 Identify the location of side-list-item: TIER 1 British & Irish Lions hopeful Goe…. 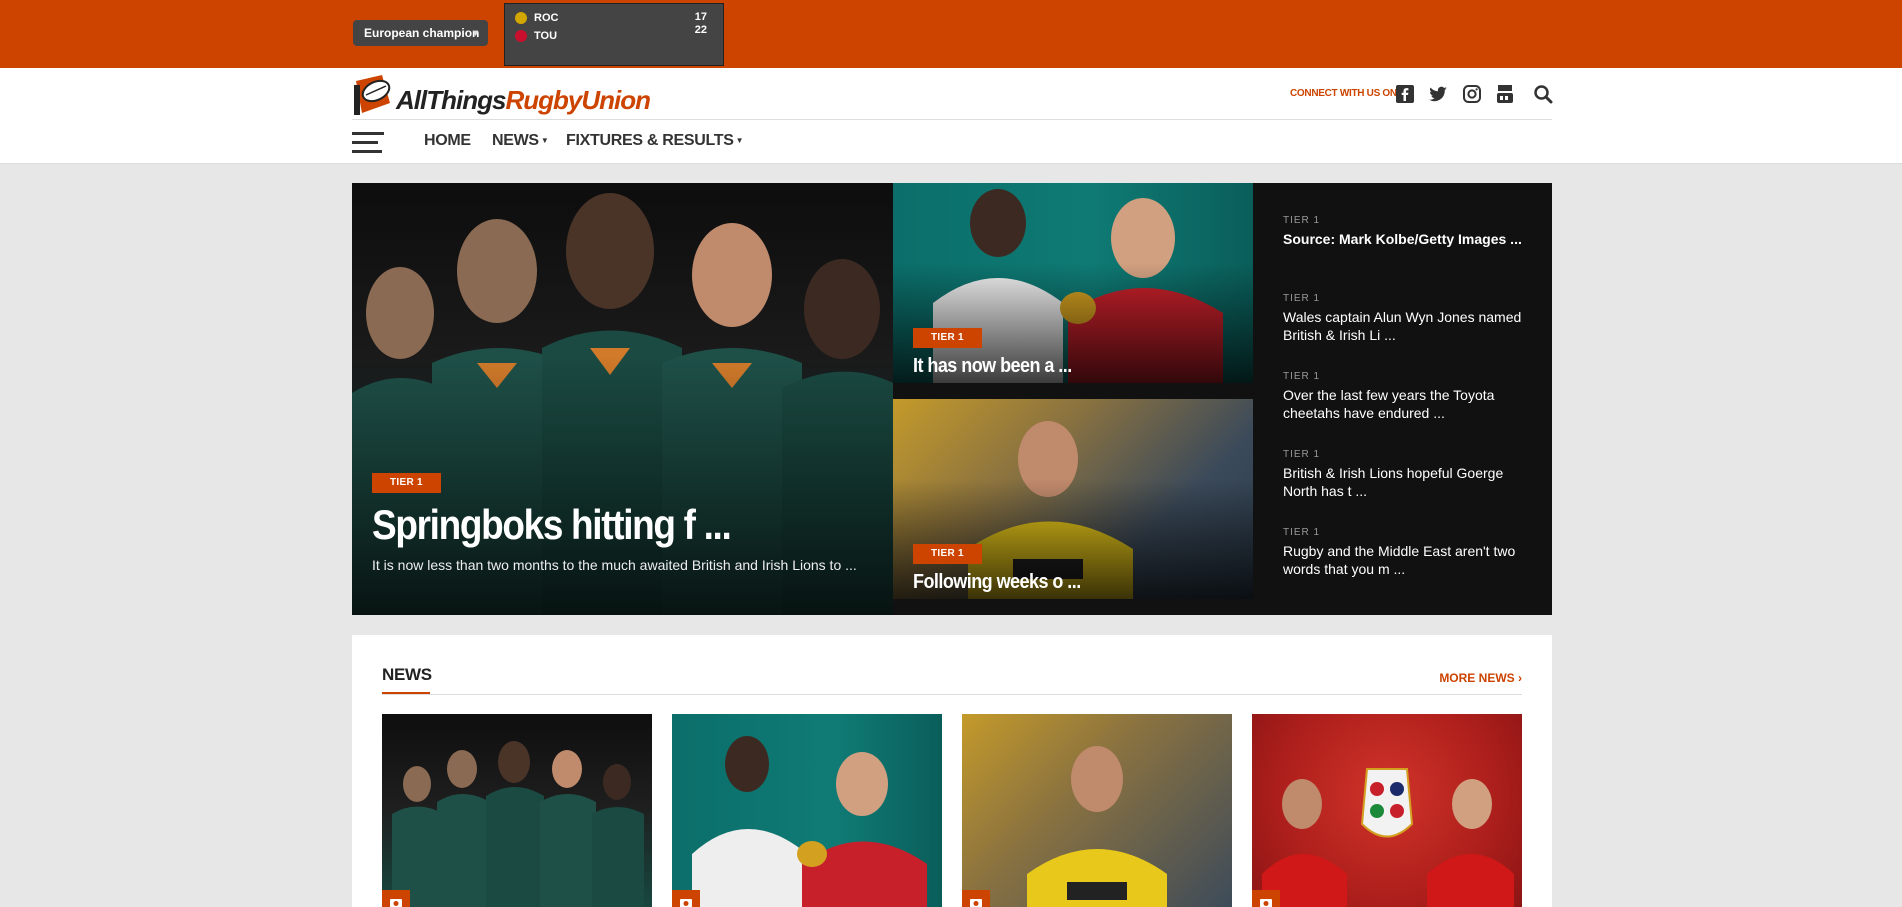
(1408, 474).